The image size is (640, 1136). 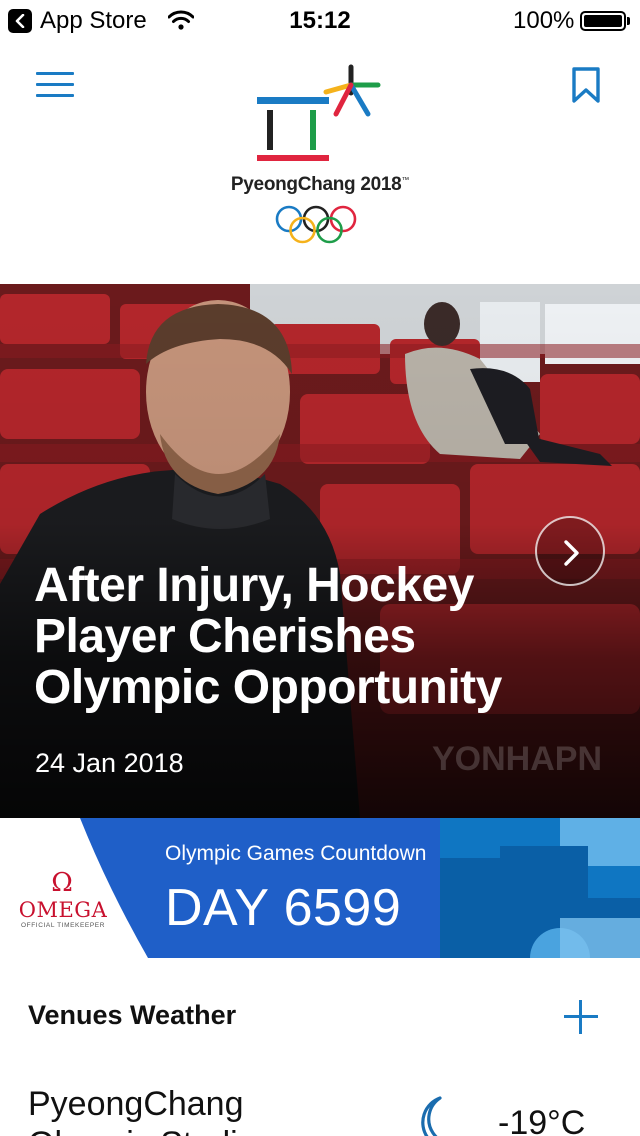 I want to click on countdown-label: Olympic Games Countdown, so click(x=296, y=853).